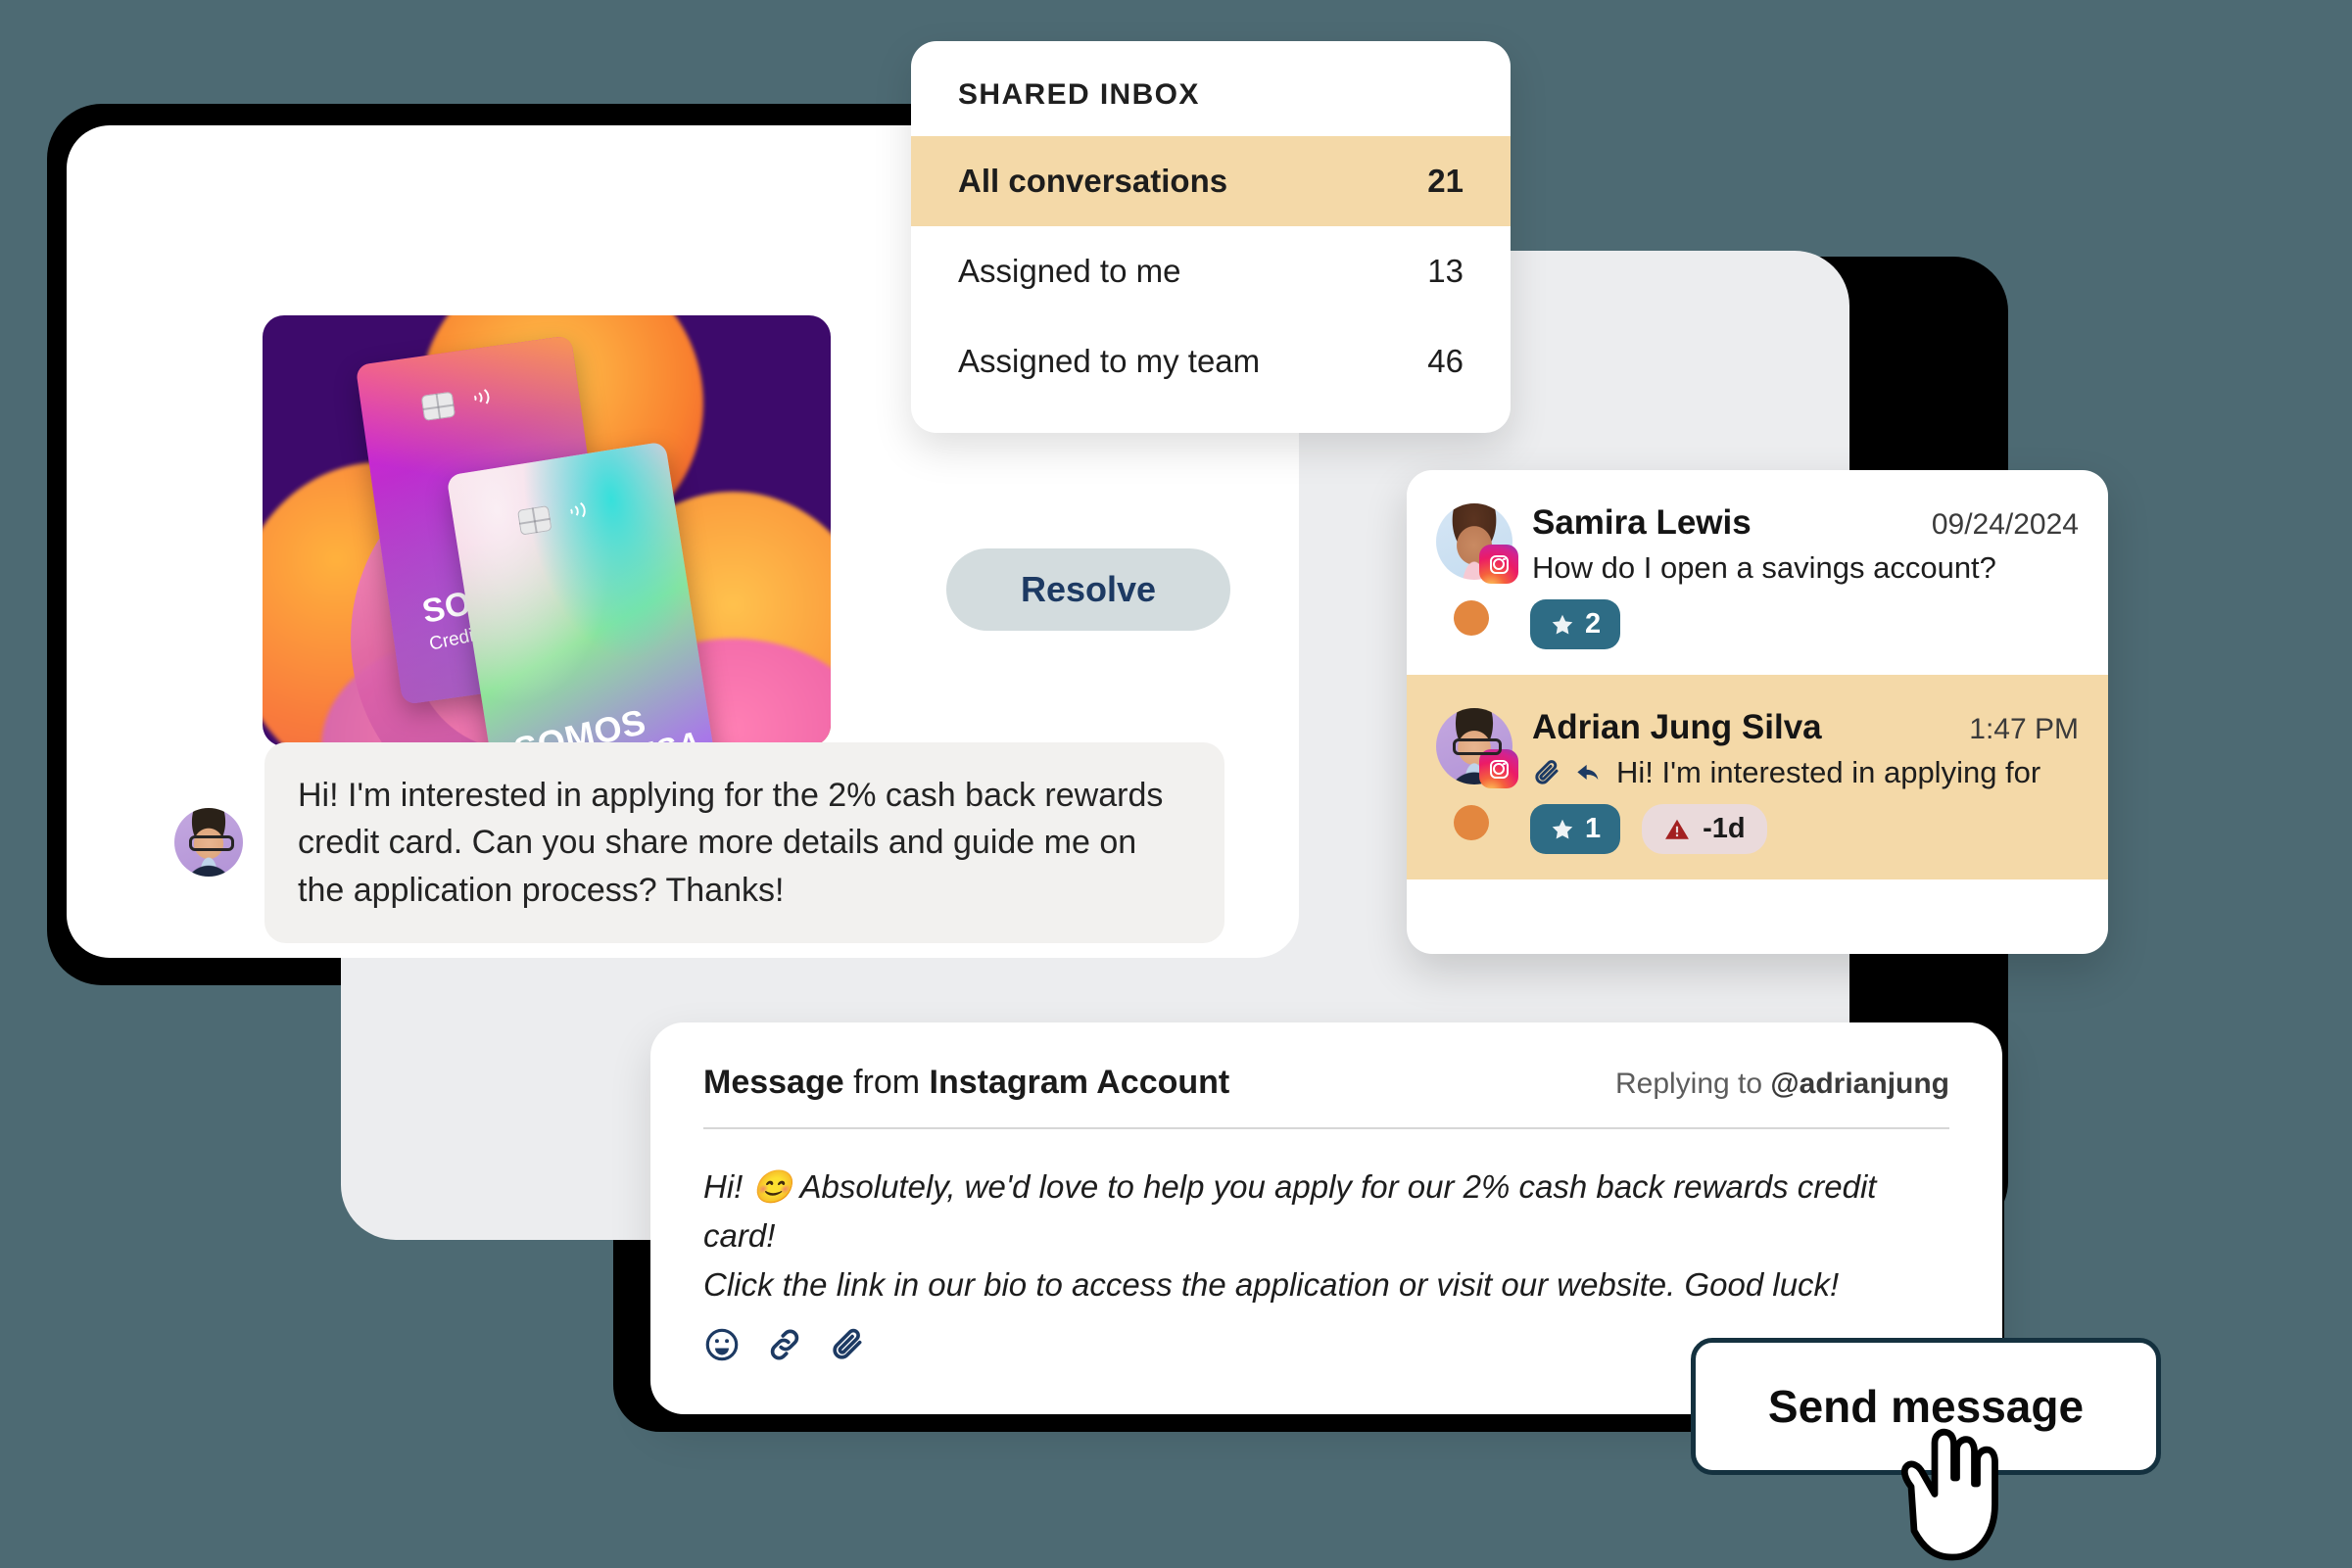 This screenshot has height=1568, width=2352. Describe the element at coordinates (1677, 727) in the screenshot. I see `conversation-sender-name: Adrian Jung Silva` at that location.